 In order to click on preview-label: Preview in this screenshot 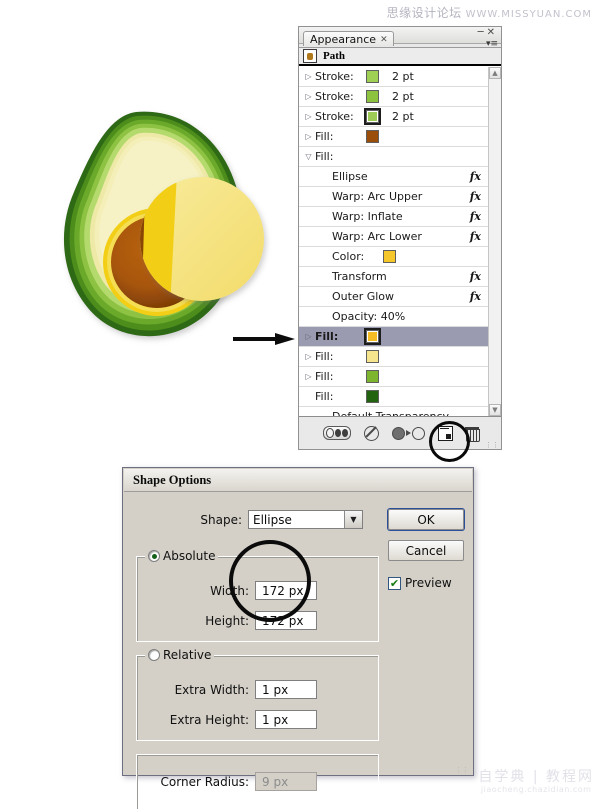, I will do `click(428, 583)`.